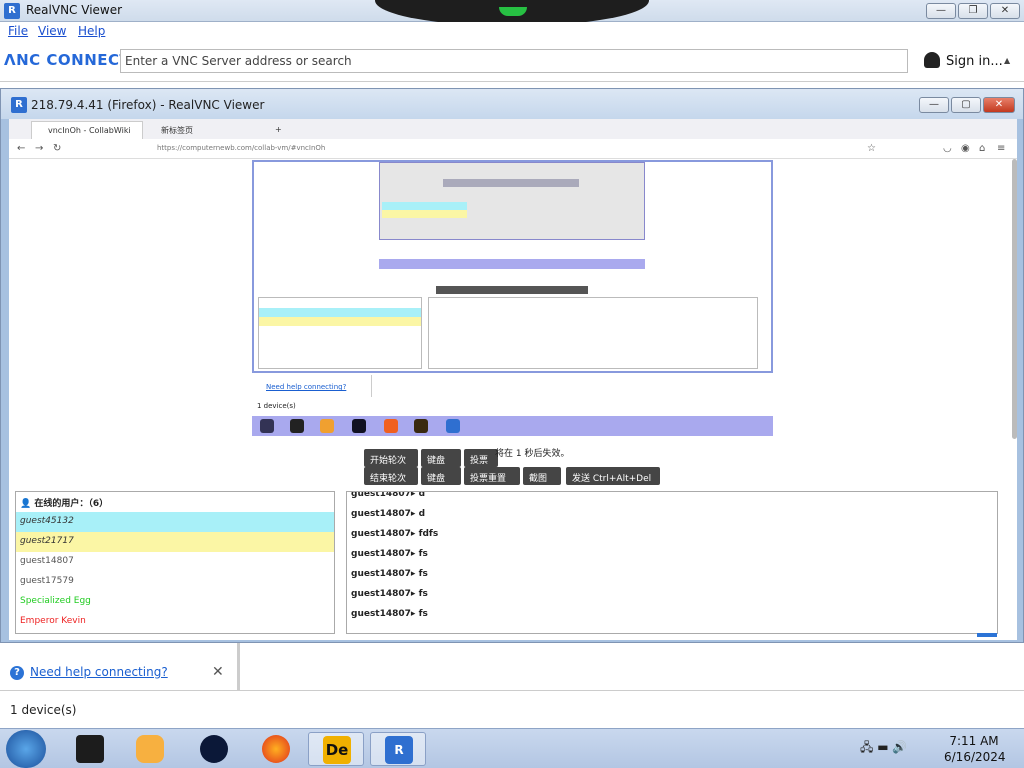 The image size is (1024, 768). Describe the element at coordinates (239, 666) in the screenshot. I see `panel-divider` at that location.